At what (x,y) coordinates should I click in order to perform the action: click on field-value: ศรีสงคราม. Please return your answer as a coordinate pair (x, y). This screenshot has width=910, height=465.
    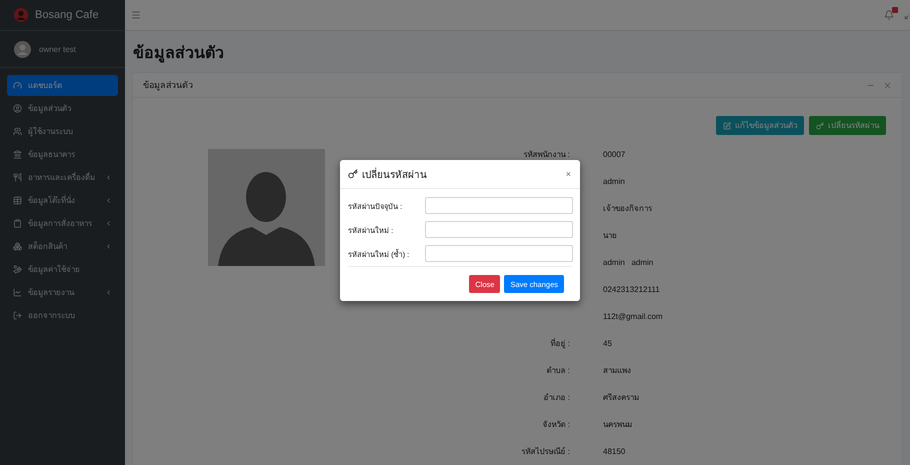
    Looking at the image, I should click on (621, 398).